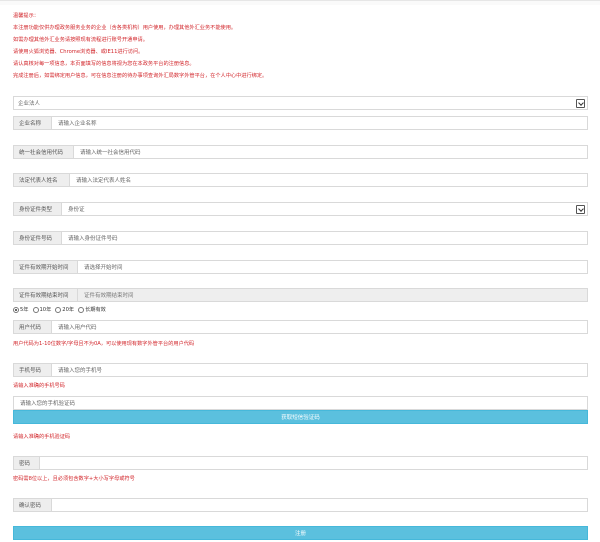 Image resolution: width=600 pixels, height=542 pixels. Describe the element at coordinates (41, 309) in the screenshot. I see `radio-10-years: 10年` at that location.